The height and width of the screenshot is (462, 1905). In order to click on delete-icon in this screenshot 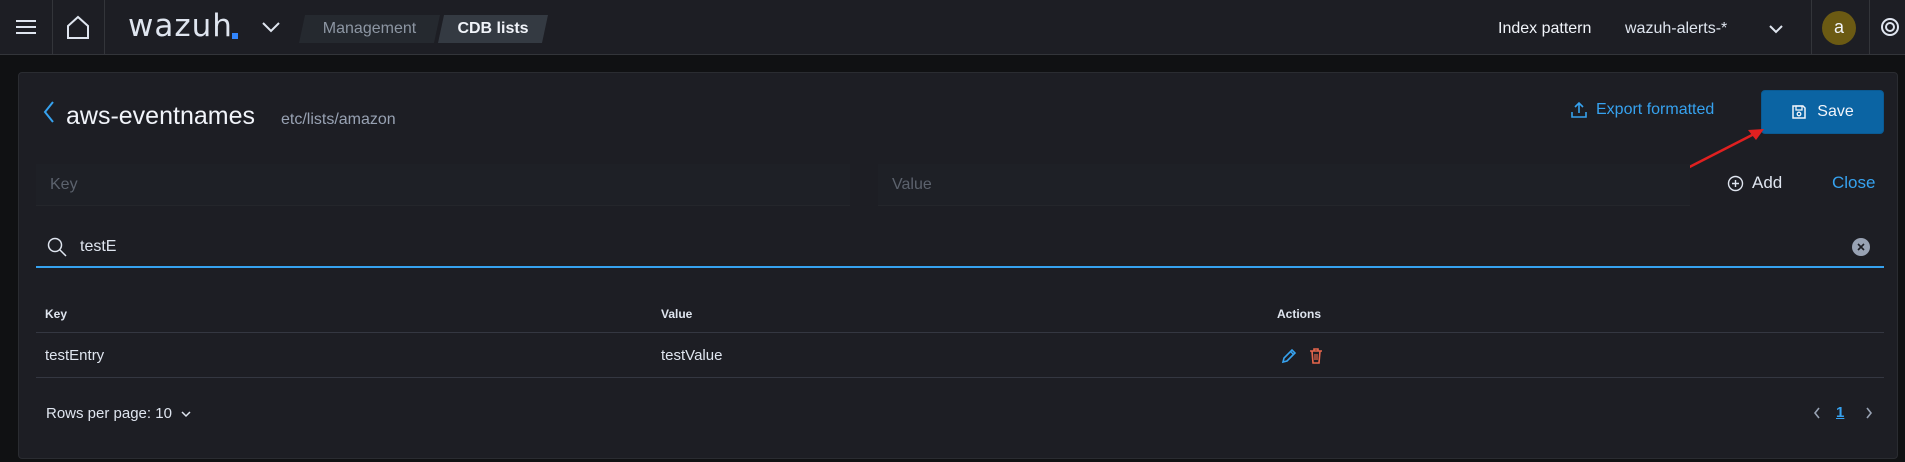, I will do `click(1316, 356)`.